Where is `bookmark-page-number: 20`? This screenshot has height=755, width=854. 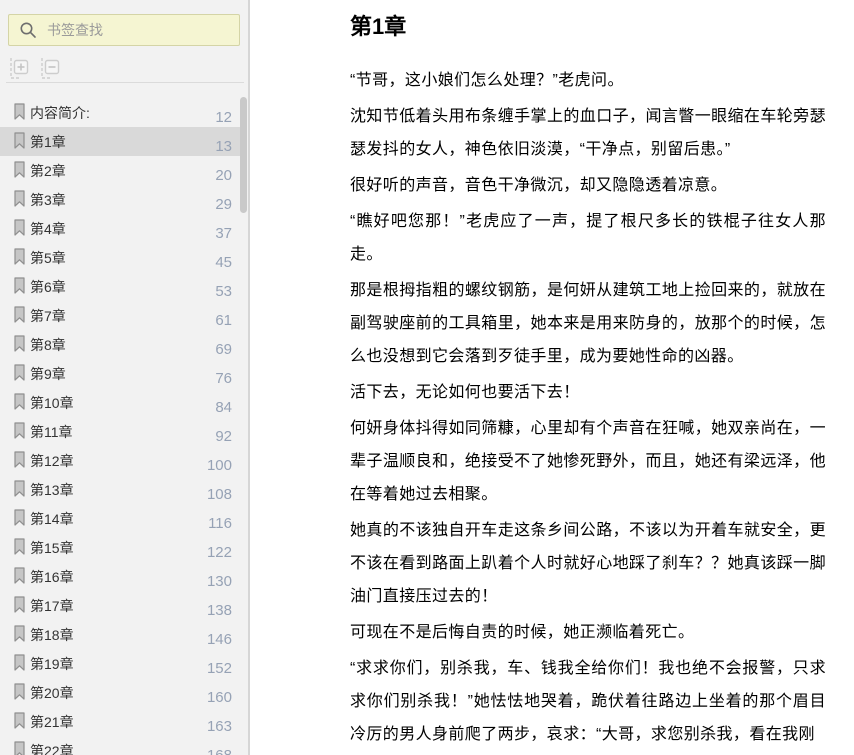
bookmark-page-number: 20 is located at coordinates (223, 175).